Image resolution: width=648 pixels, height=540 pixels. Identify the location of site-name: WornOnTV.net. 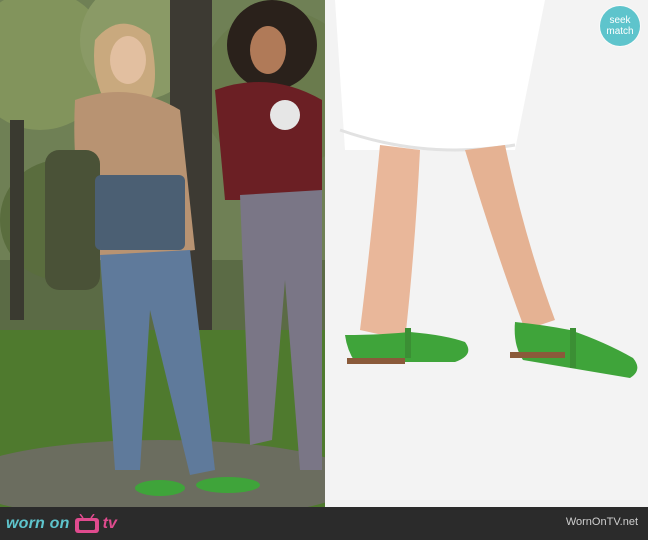
(601, 522).